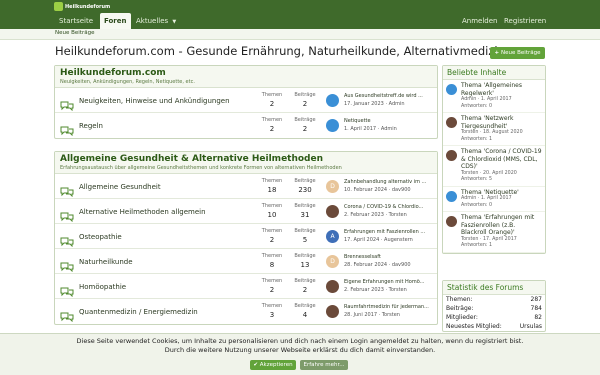  Describe the element at coordinates (76, 21) in the screenshot. I see `tab-startseite: Startseite` at that location.